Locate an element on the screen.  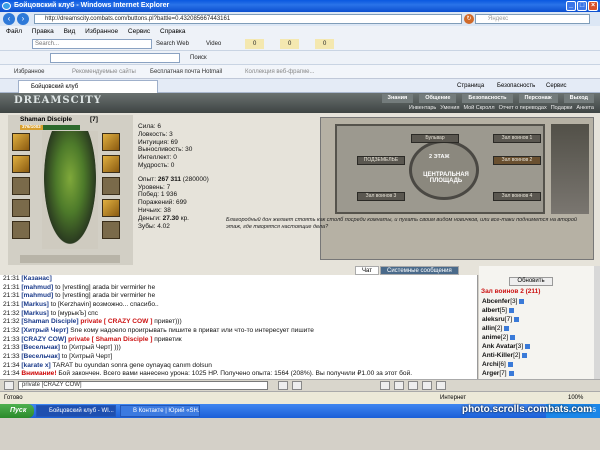
clear-button is located at coordinates (297, 385).